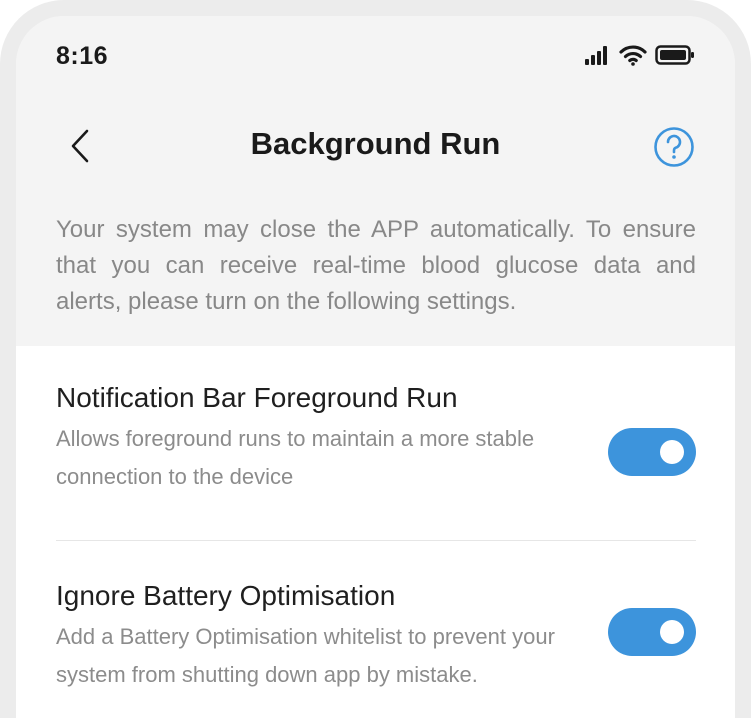 This screenshot has width=751, height=718. Describe the element at coordinates (675, 55) in the screenshot. I see `battery-icon` at that location.